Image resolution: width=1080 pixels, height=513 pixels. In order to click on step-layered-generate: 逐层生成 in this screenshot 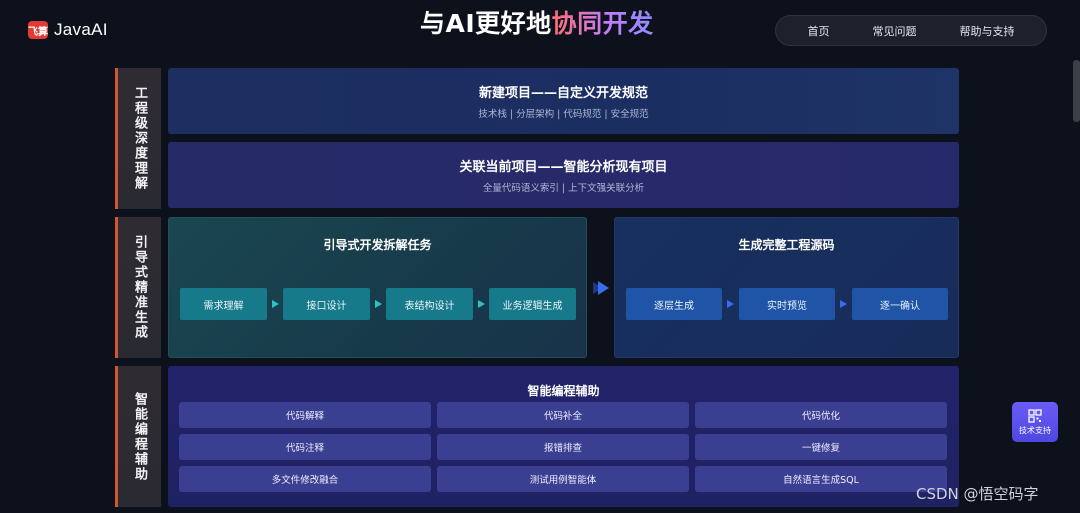, I will do `click(674, 304)`.